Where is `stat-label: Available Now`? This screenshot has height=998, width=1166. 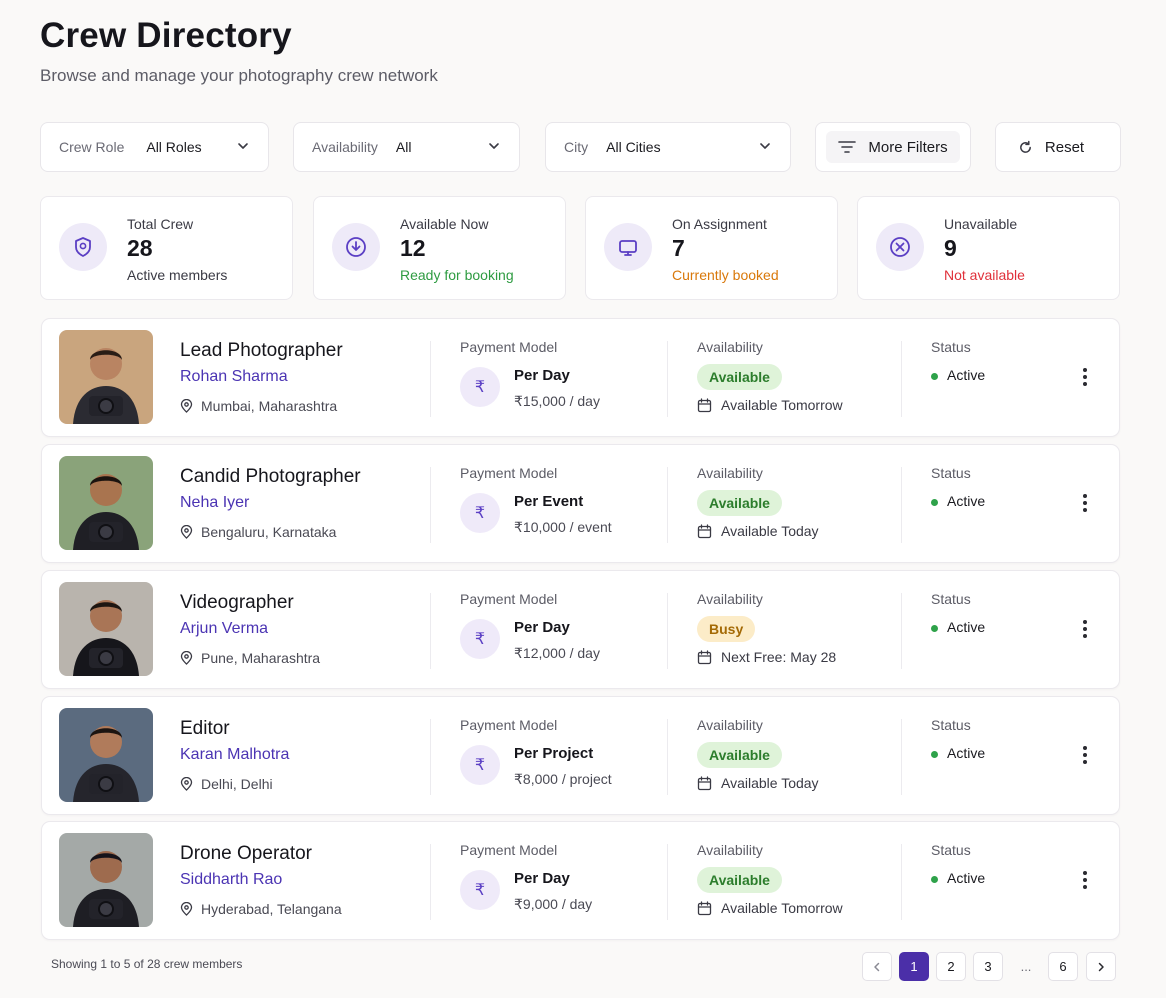 stat-label: Available Now is located at coordinates (444, 224).